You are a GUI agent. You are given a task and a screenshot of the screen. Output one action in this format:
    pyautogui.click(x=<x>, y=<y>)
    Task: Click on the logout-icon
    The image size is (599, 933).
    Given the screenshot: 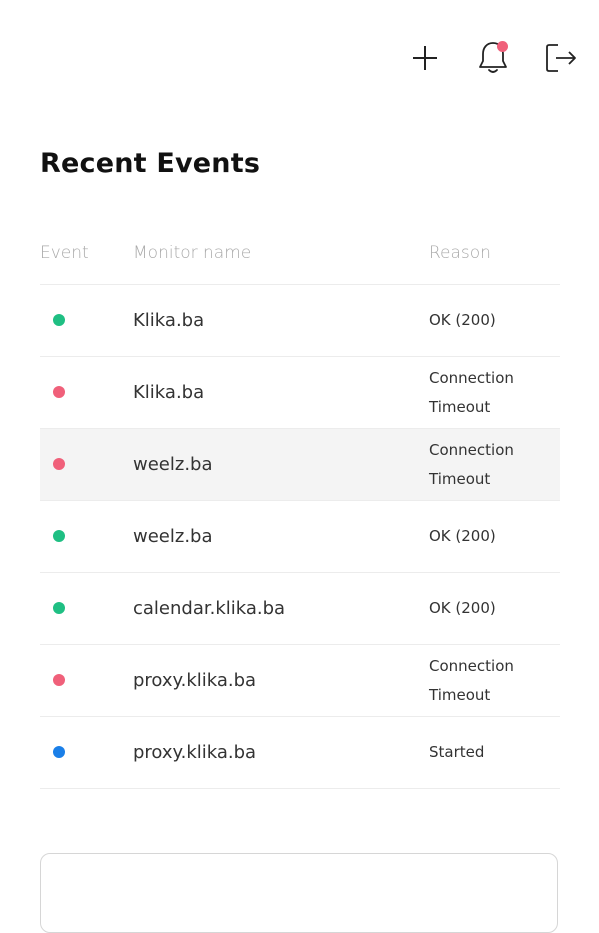 What is the action you would take?
    pyautogui.click(x=561, y=58)
    